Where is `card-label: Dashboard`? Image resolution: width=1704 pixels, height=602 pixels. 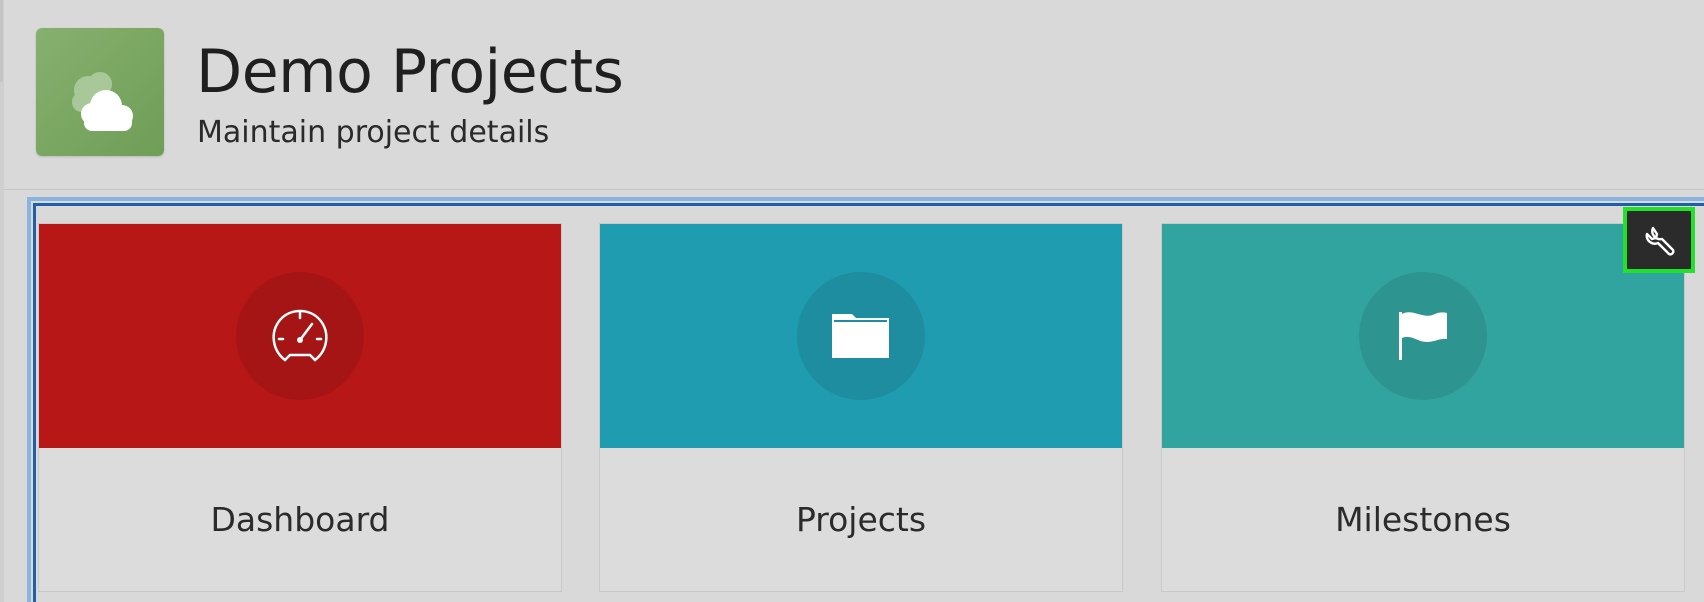
card-label: Dashboard is located at coordinates (300, 519).